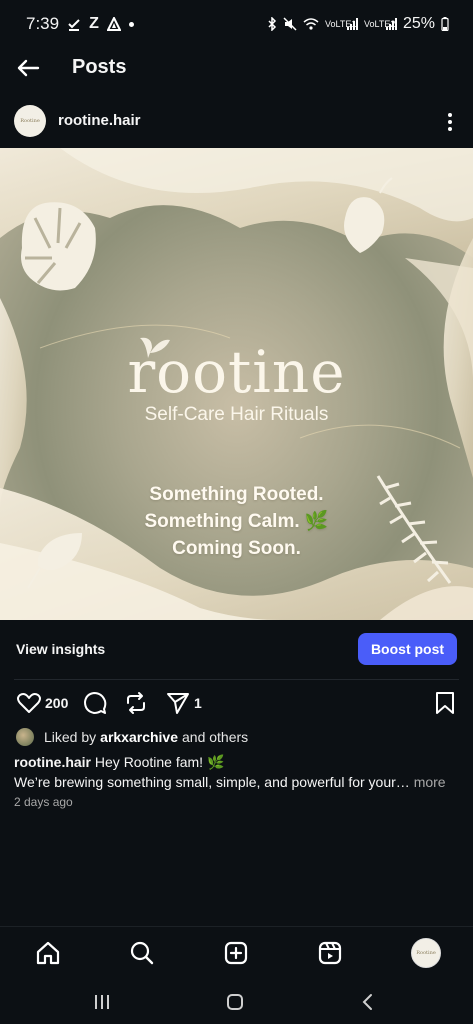 The image size is (473, 1024). Describe the element at coordinates (379, 24) in the screenshot. I see `network-label-2: VoLTE2` at that location.